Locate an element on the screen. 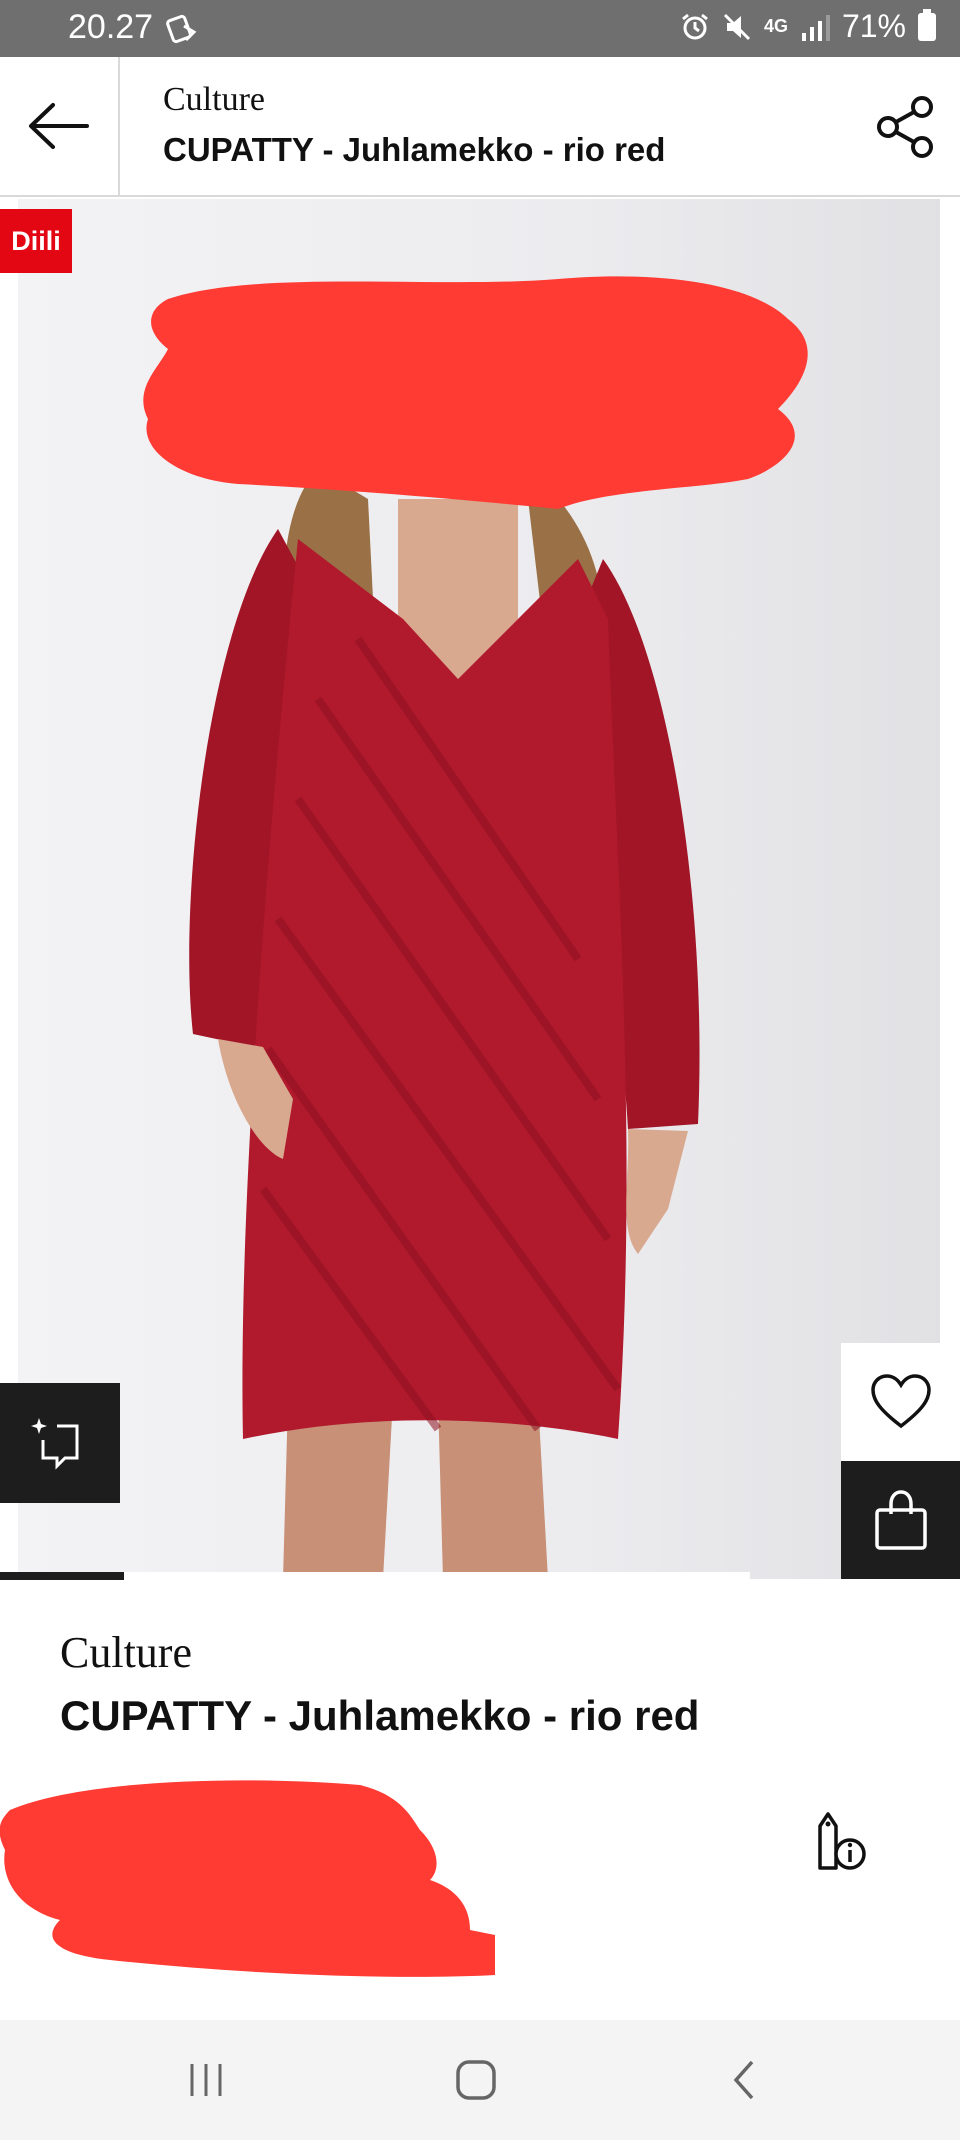  back-chevron-icon is located at coordinates (743, 2080).